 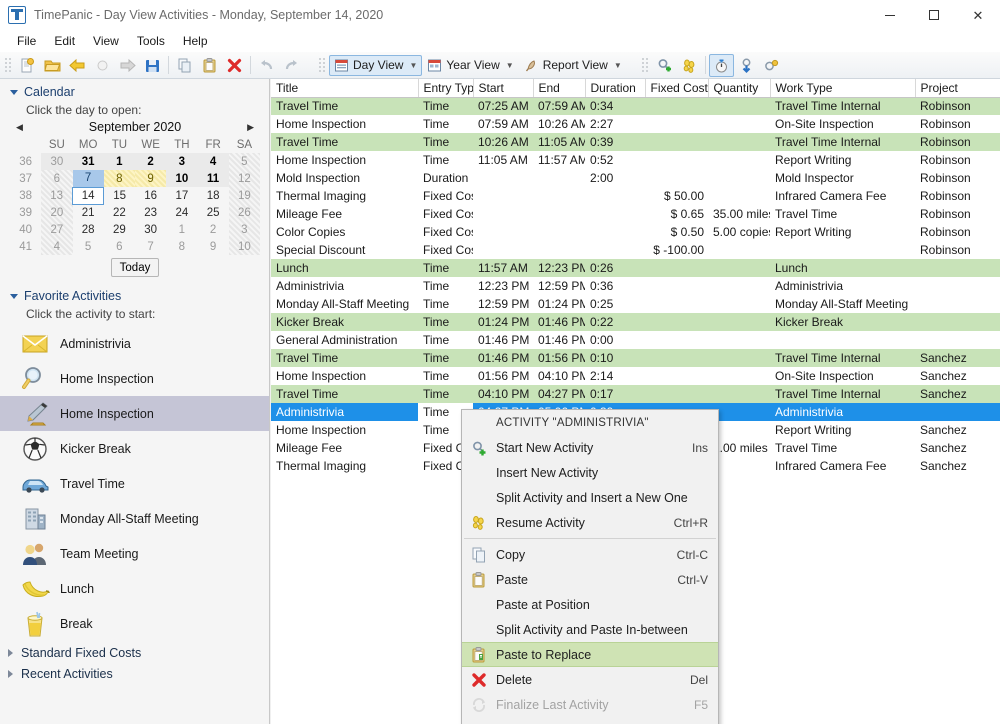 I want to click on column-header-end: End, so click(x=559, y=88).